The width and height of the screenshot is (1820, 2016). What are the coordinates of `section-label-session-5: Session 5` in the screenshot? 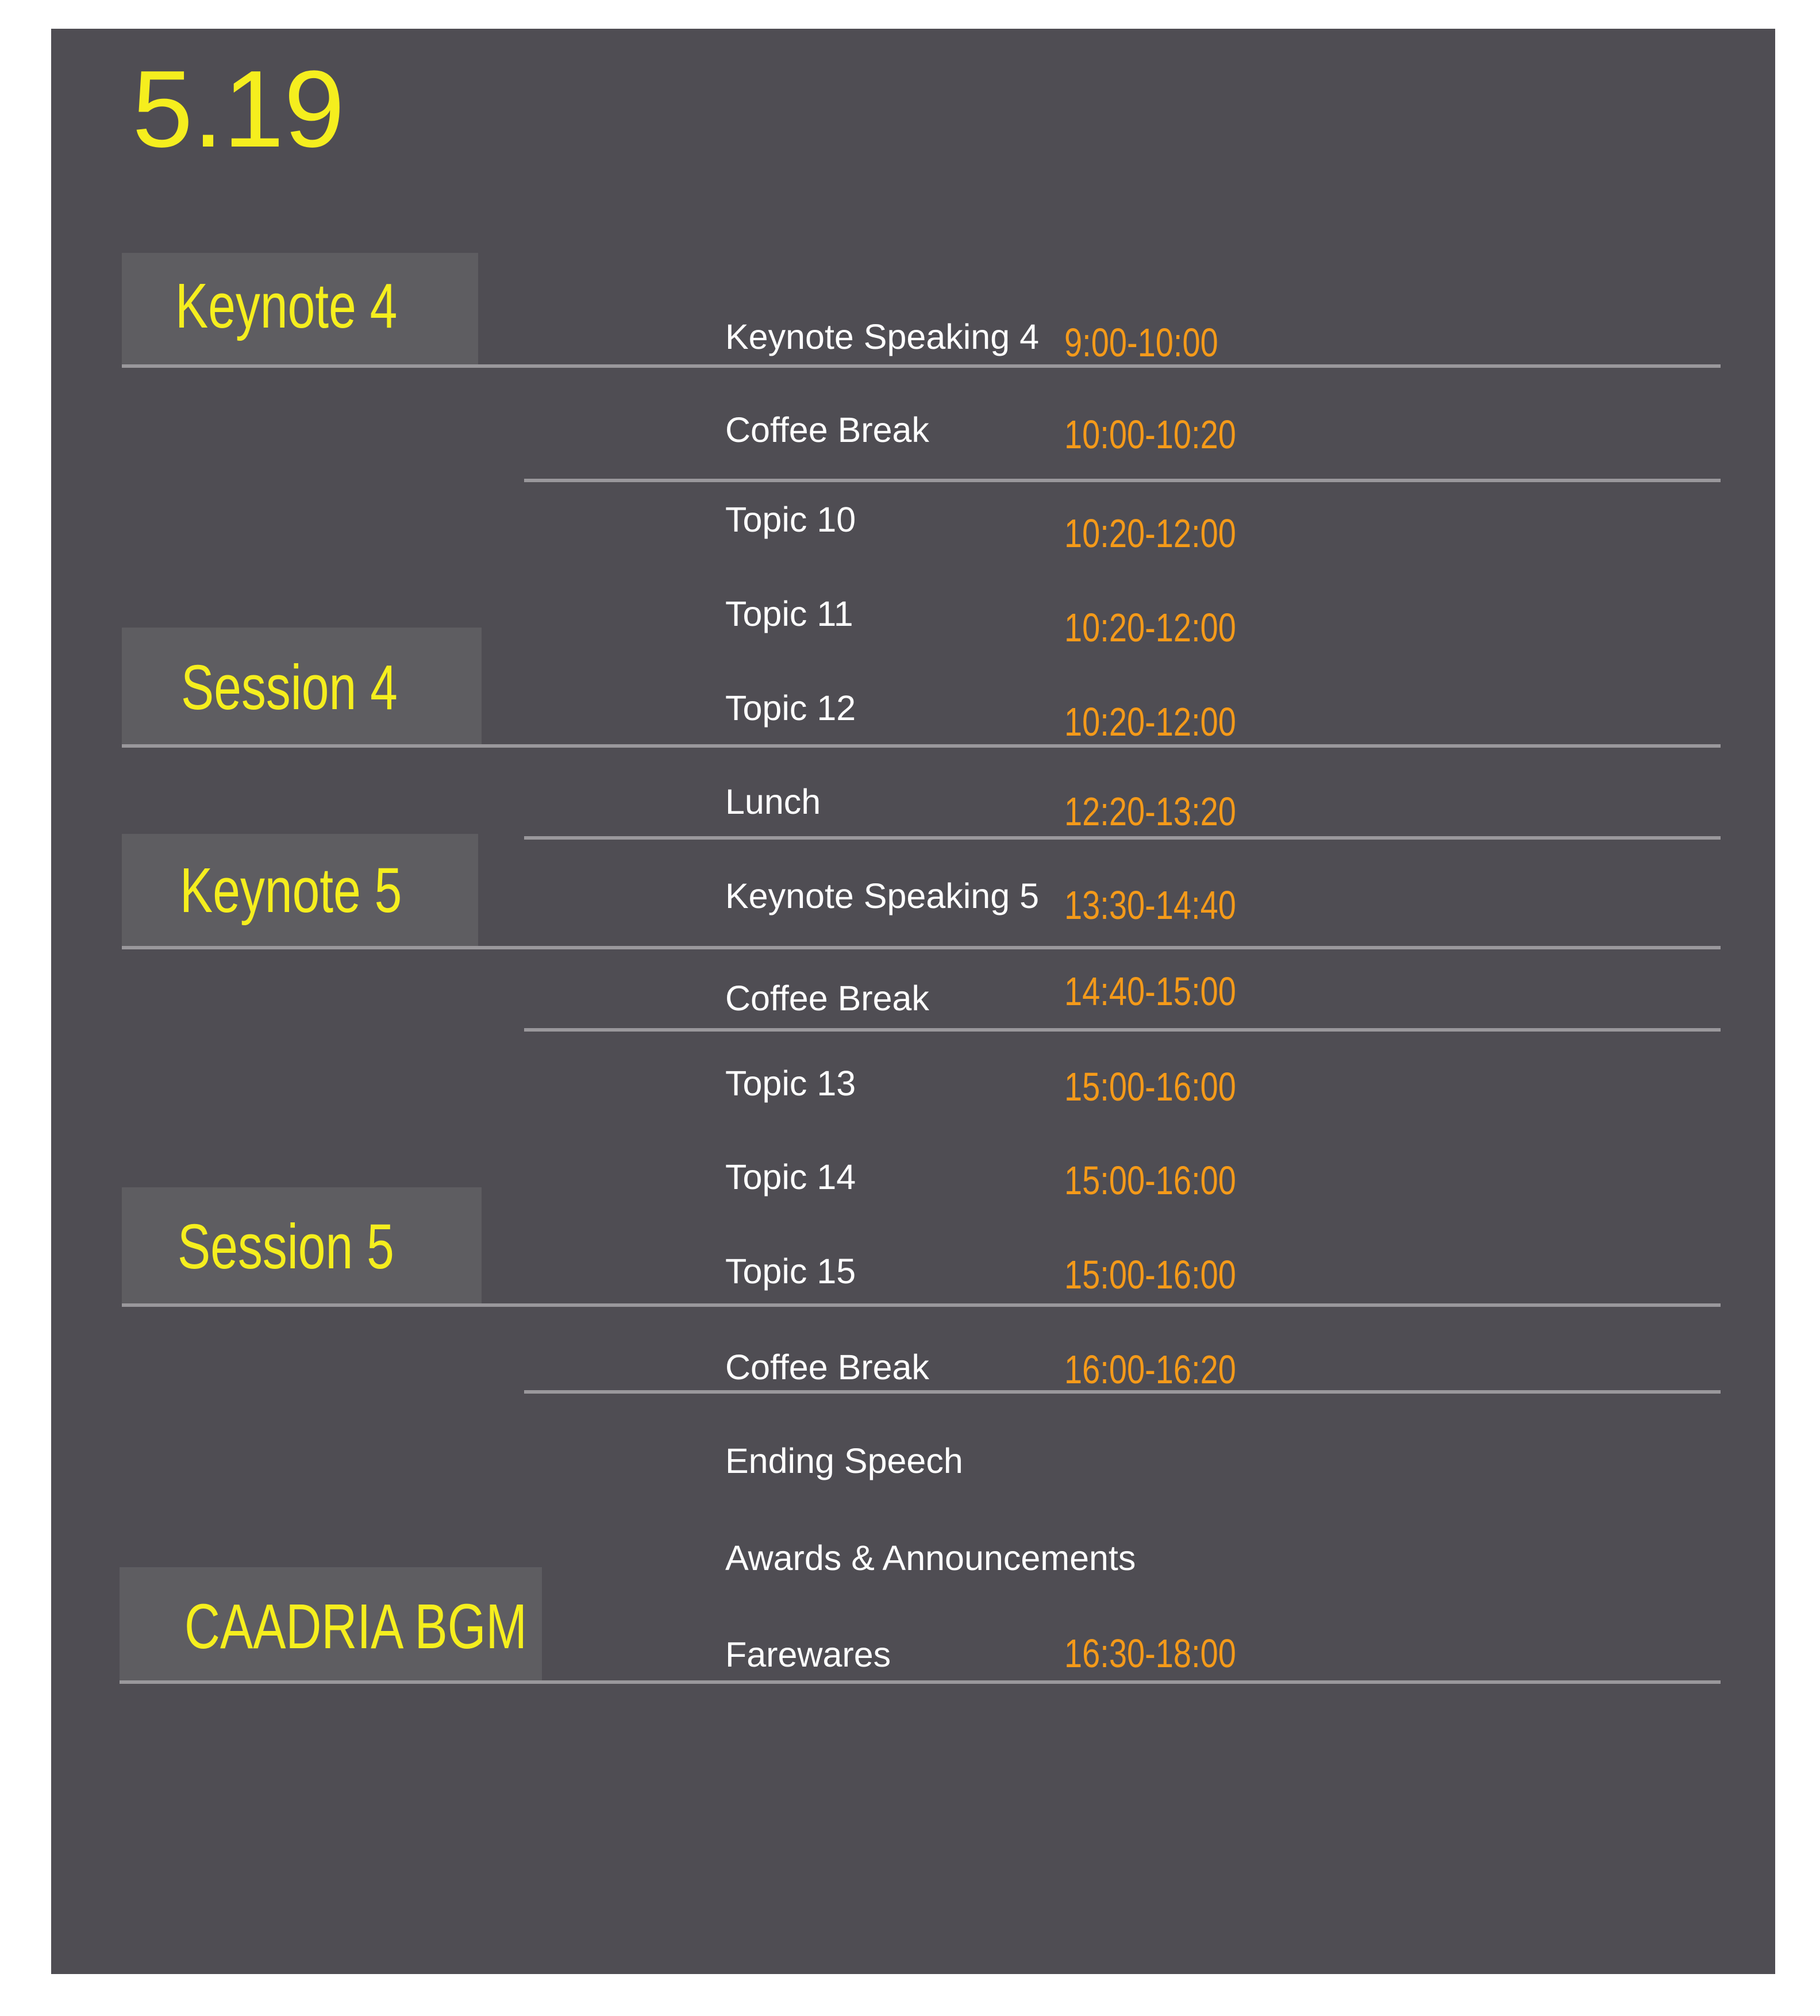 It's located at (286, 1246).